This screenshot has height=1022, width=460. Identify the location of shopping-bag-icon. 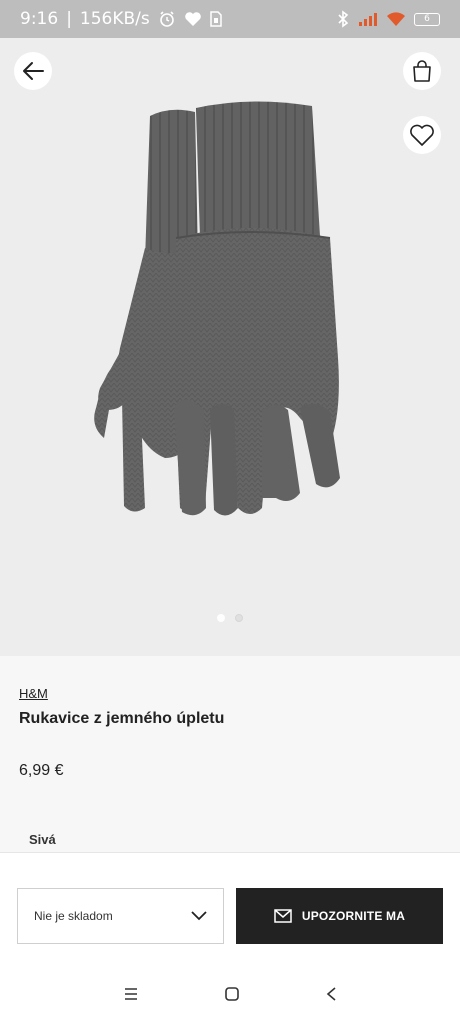
(422, 71).